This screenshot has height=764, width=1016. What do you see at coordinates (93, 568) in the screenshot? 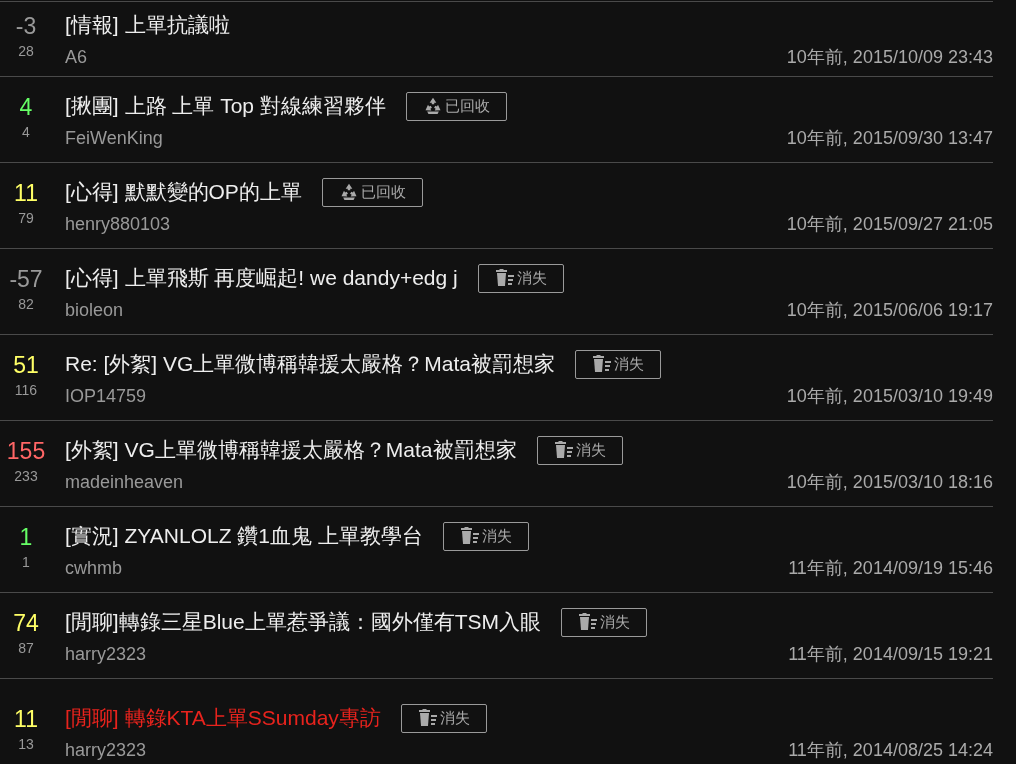
I see `author-name: cwhmb` at bounding box center [93, 568].